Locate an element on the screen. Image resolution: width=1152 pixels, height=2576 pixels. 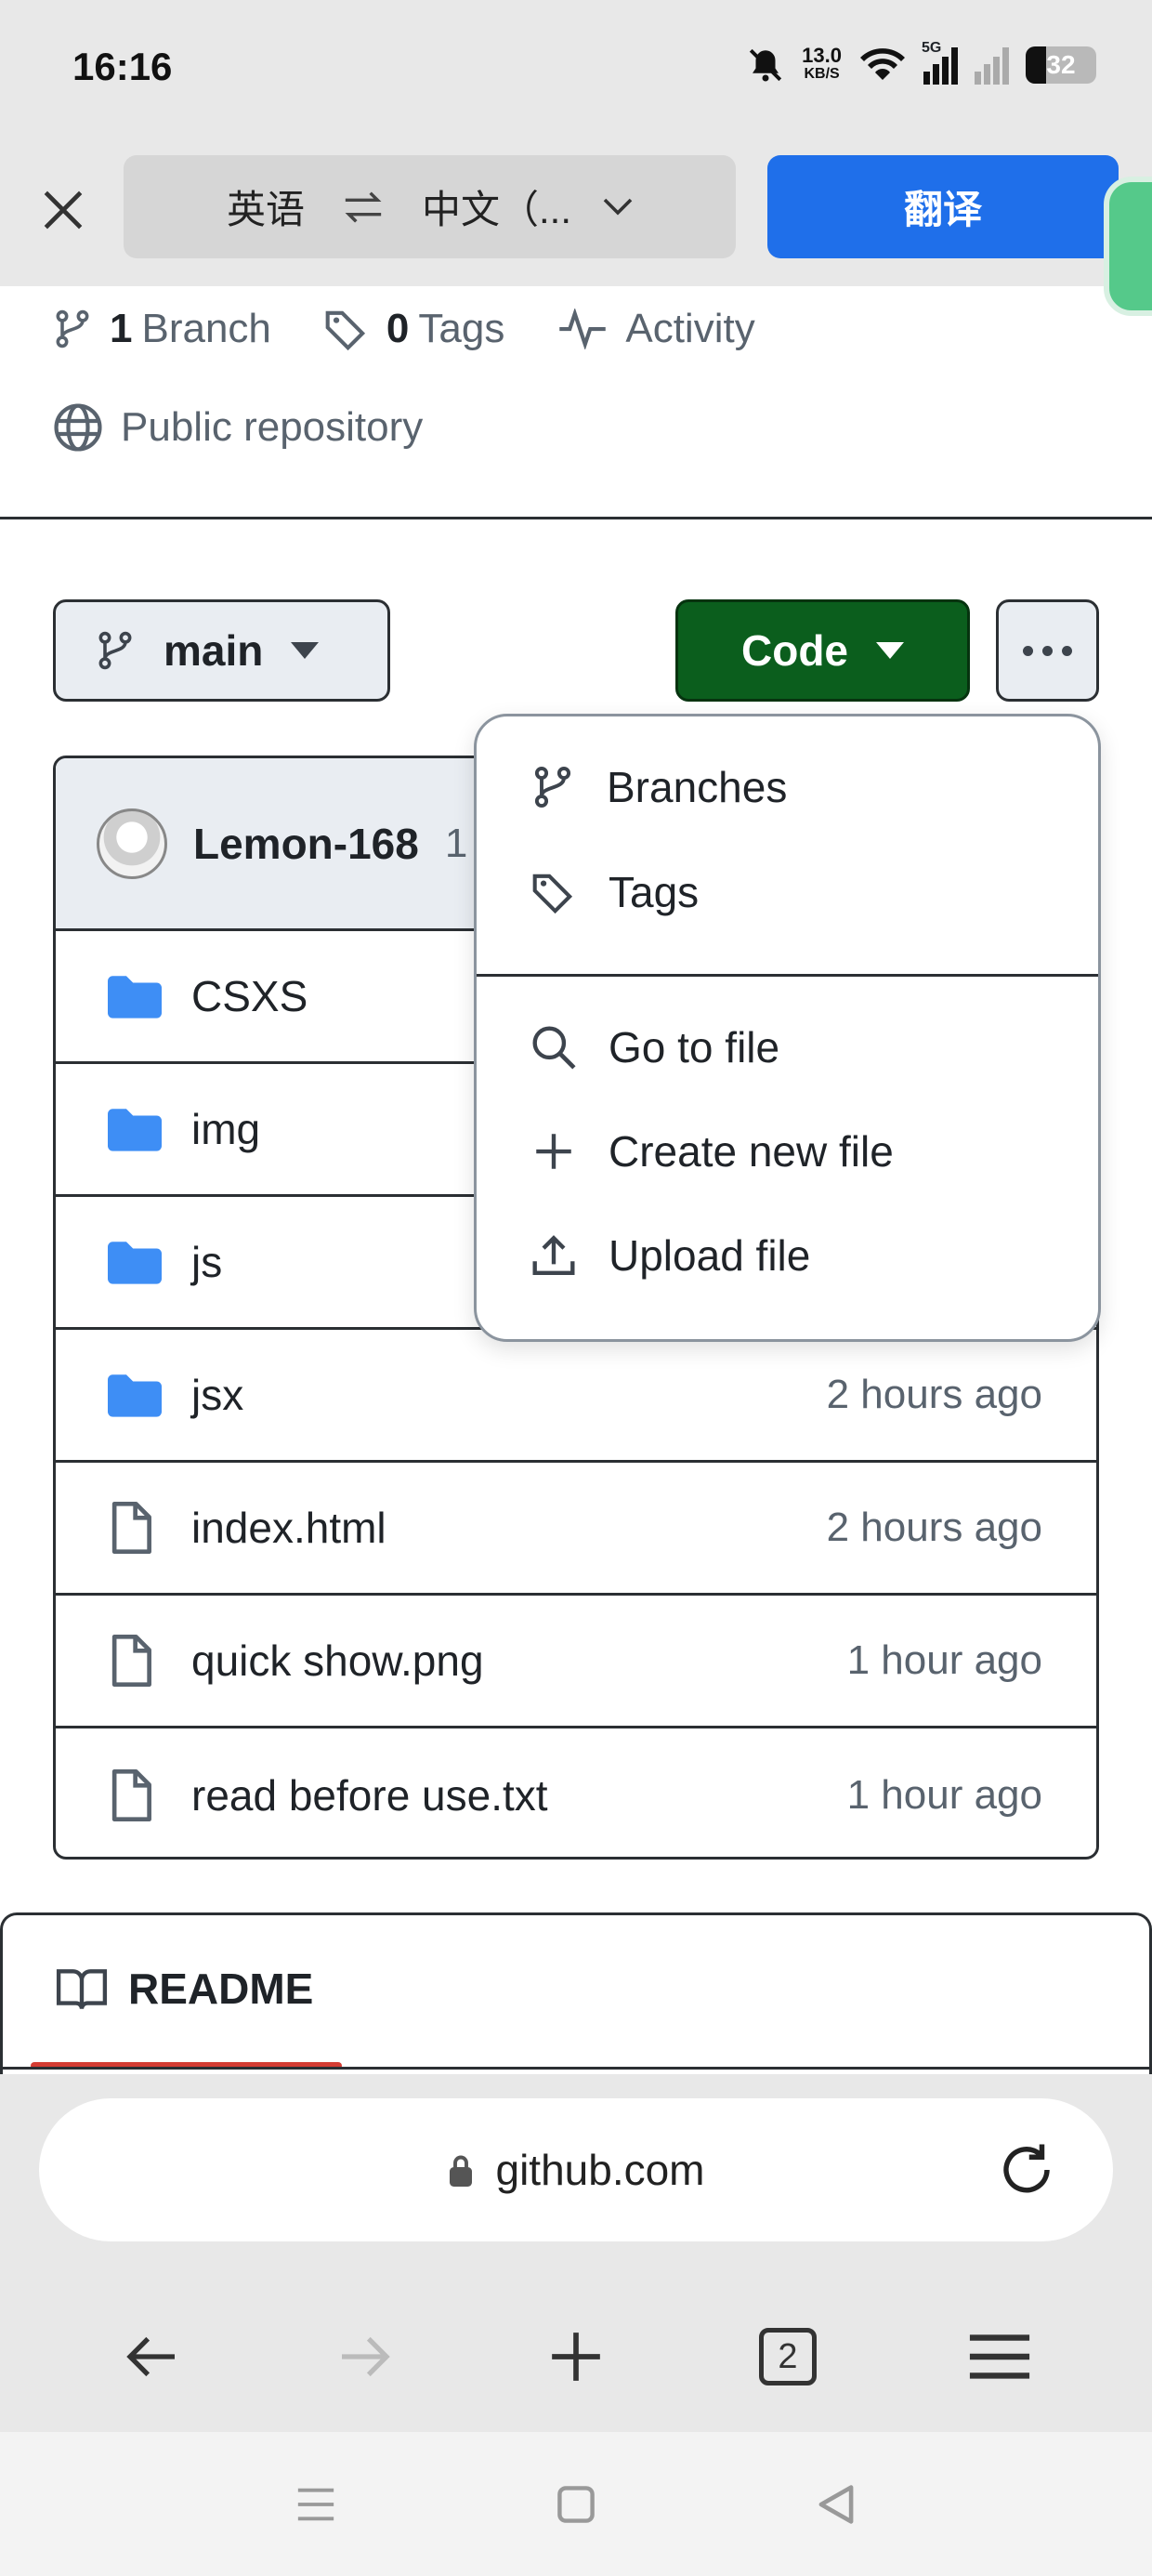
header-divider is located at coordinates (576, 518).